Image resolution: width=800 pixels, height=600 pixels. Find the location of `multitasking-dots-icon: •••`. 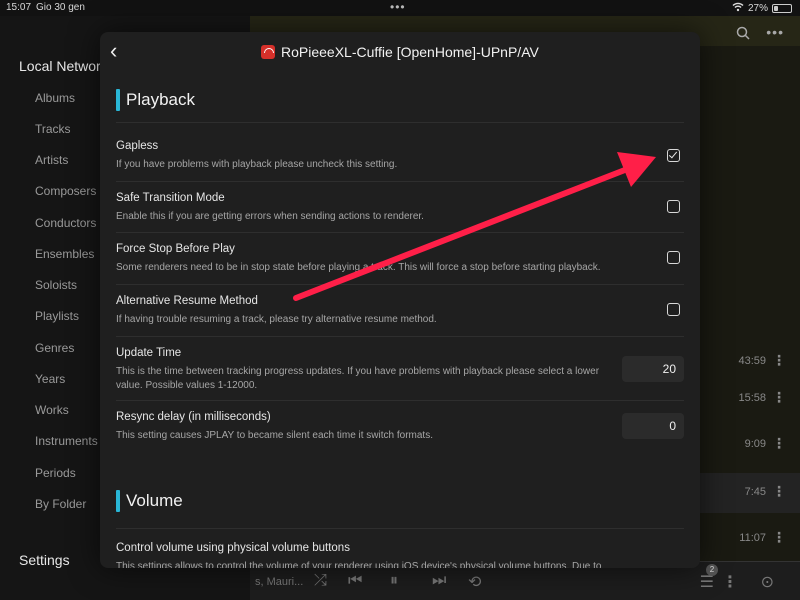

multitasking-dots-icon: ••• is located at coordinates (398, 7).